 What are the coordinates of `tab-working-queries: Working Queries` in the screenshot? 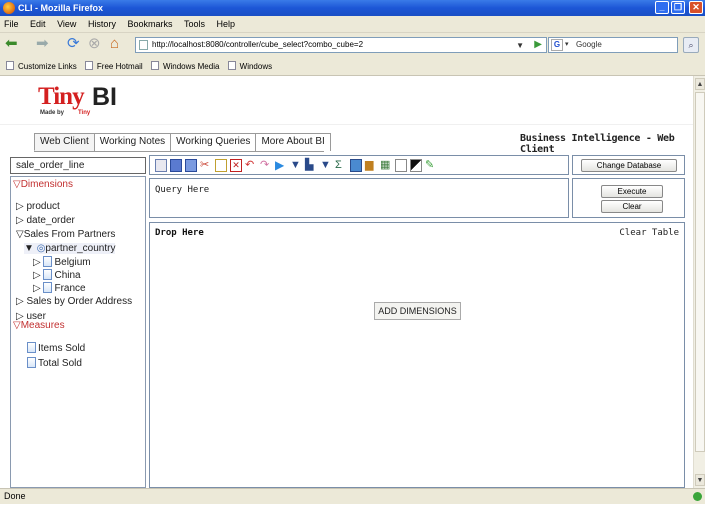 It's located at (213, 142).